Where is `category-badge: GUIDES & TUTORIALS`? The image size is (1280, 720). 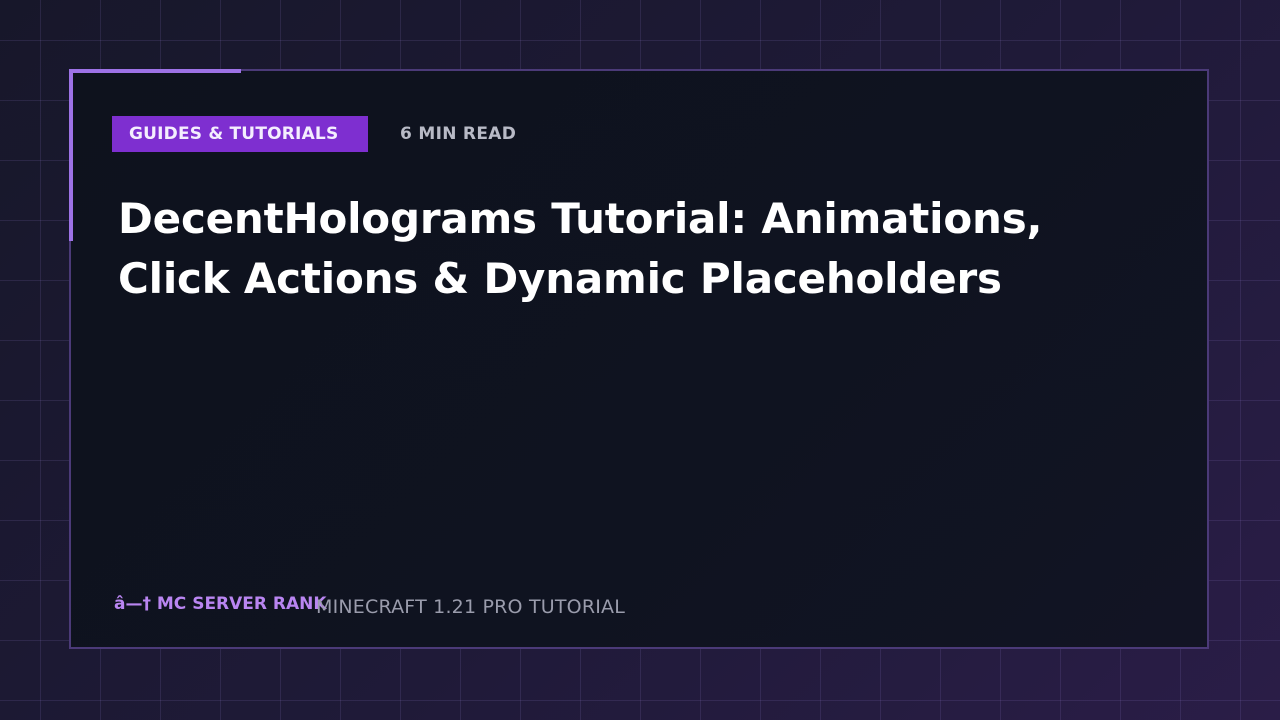
category-badge: GUIDES & TUTORIALS is located at coordinates (240, 134).